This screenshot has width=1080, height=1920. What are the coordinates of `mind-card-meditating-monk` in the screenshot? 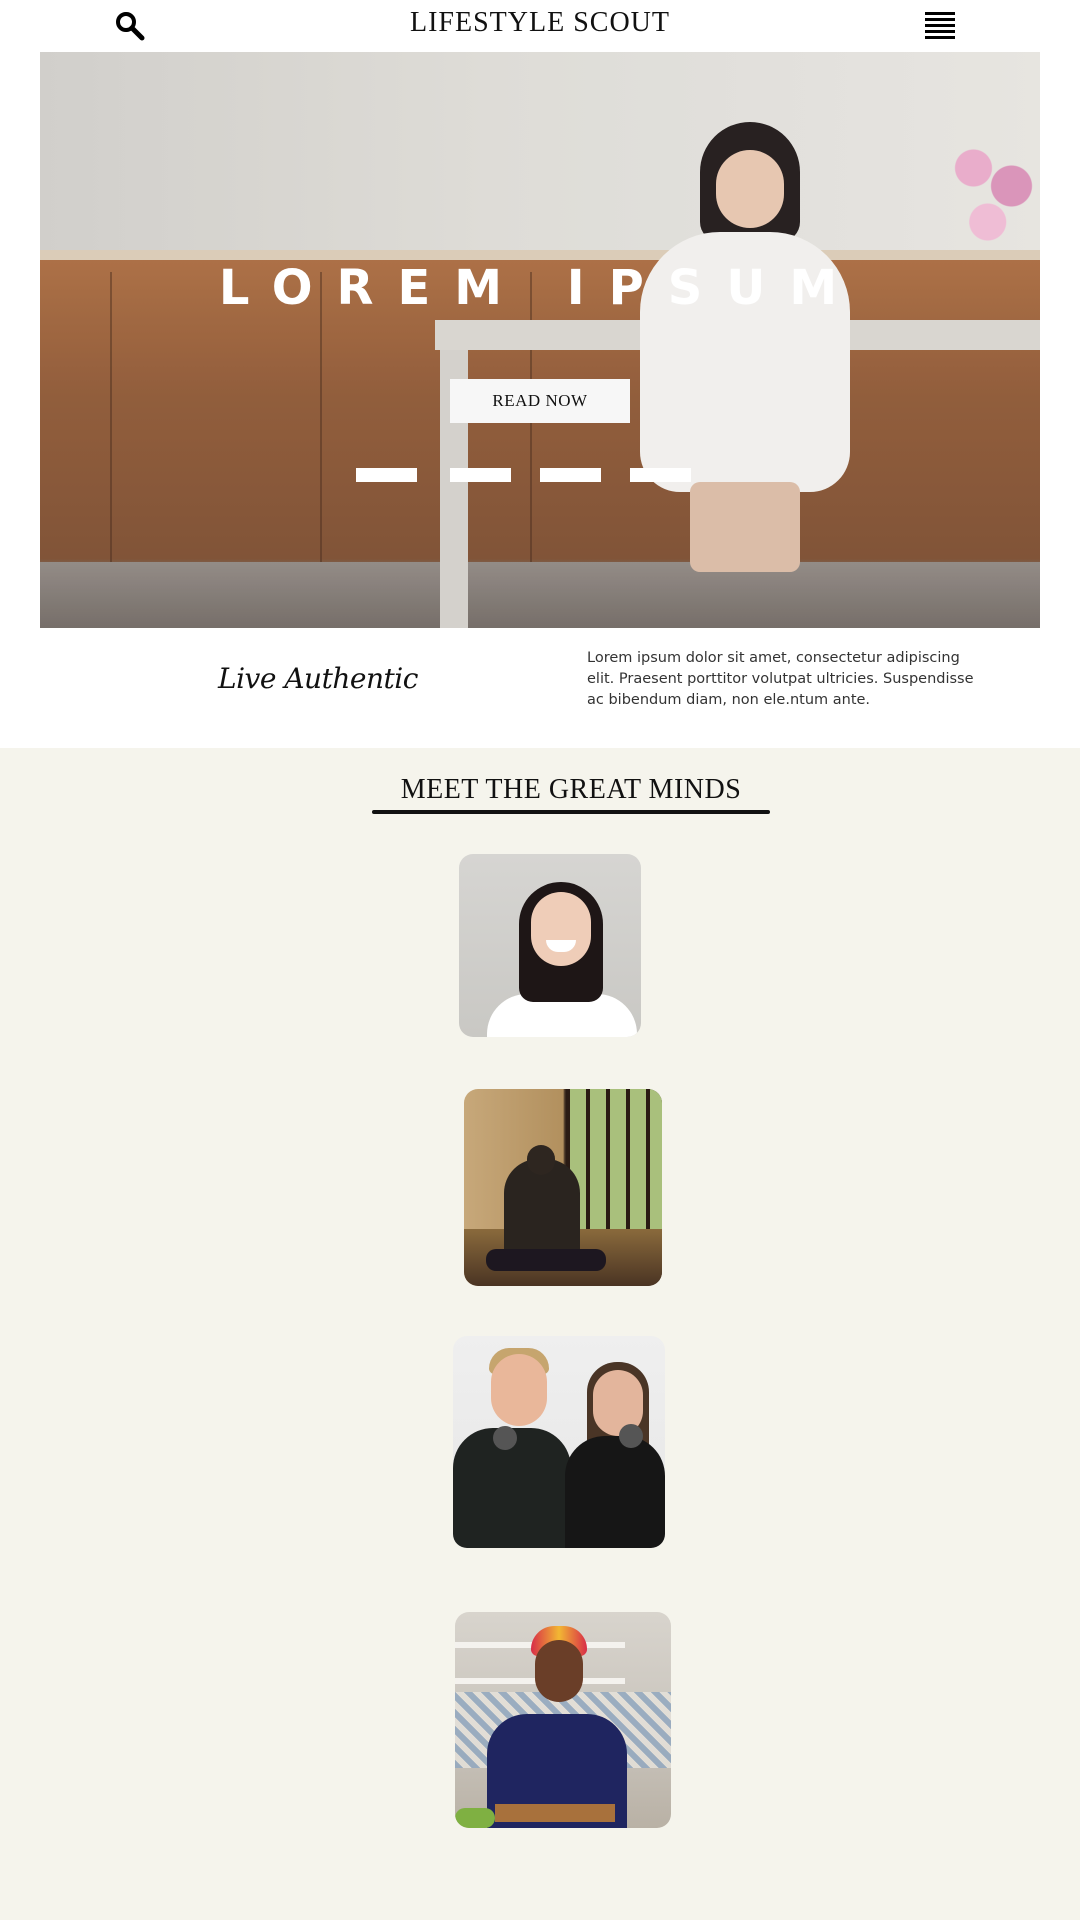 It's located at (563, 1187).